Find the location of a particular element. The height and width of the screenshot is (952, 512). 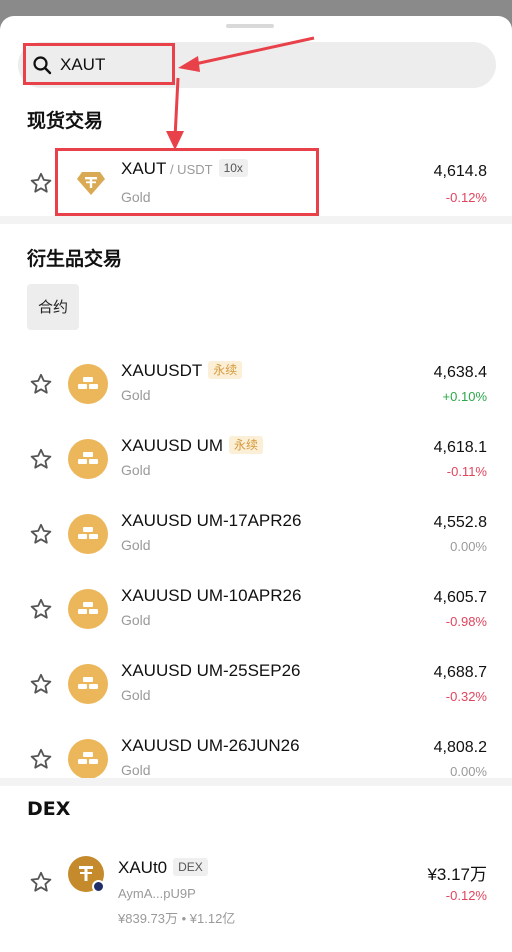

change-percent: -0.98% is located at coordinates (466, 621).